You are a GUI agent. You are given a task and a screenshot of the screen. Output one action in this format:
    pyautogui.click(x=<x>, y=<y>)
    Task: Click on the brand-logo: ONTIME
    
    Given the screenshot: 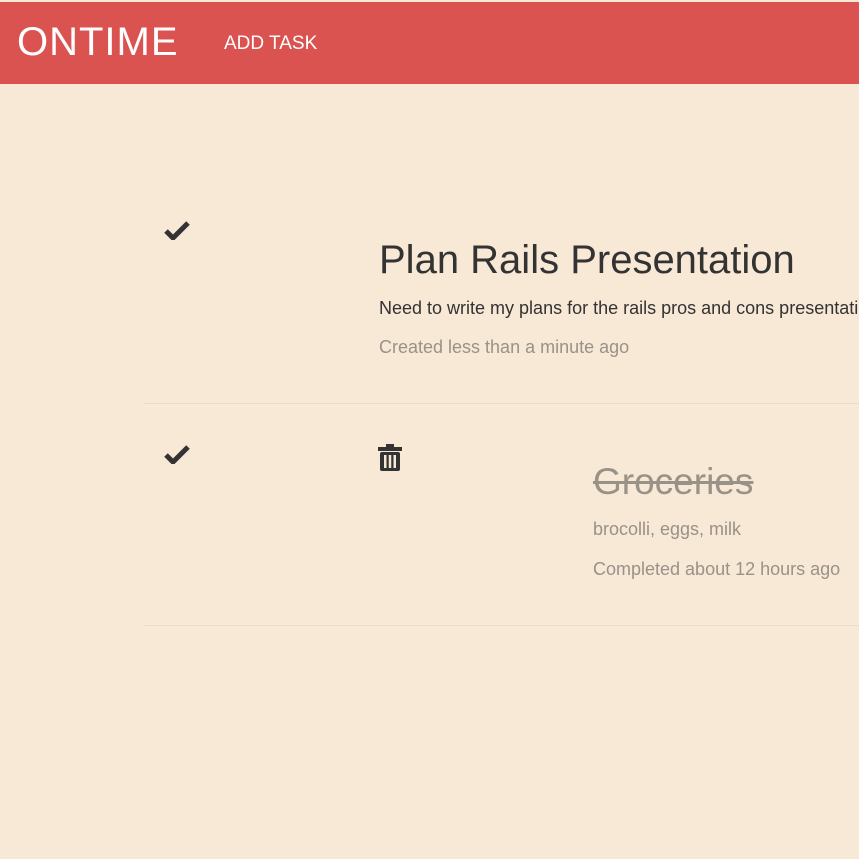 What is the action you would take?
    pyautogui.click(x=98, y=42)
    